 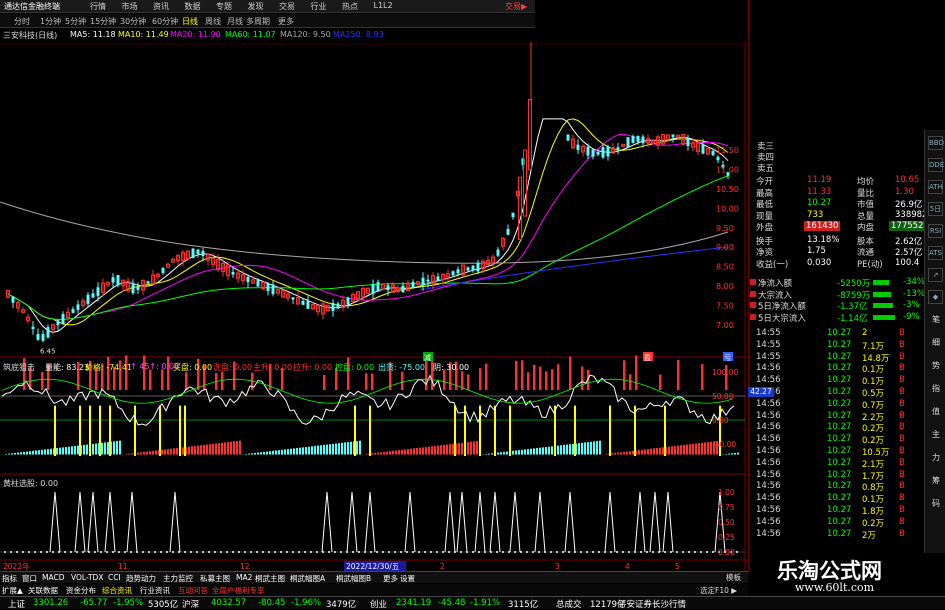 What do you see at coordinates (29, 578) in the screenshot?
I see `indicator-tab-1: 窗口` at bounding box center [29, 578].